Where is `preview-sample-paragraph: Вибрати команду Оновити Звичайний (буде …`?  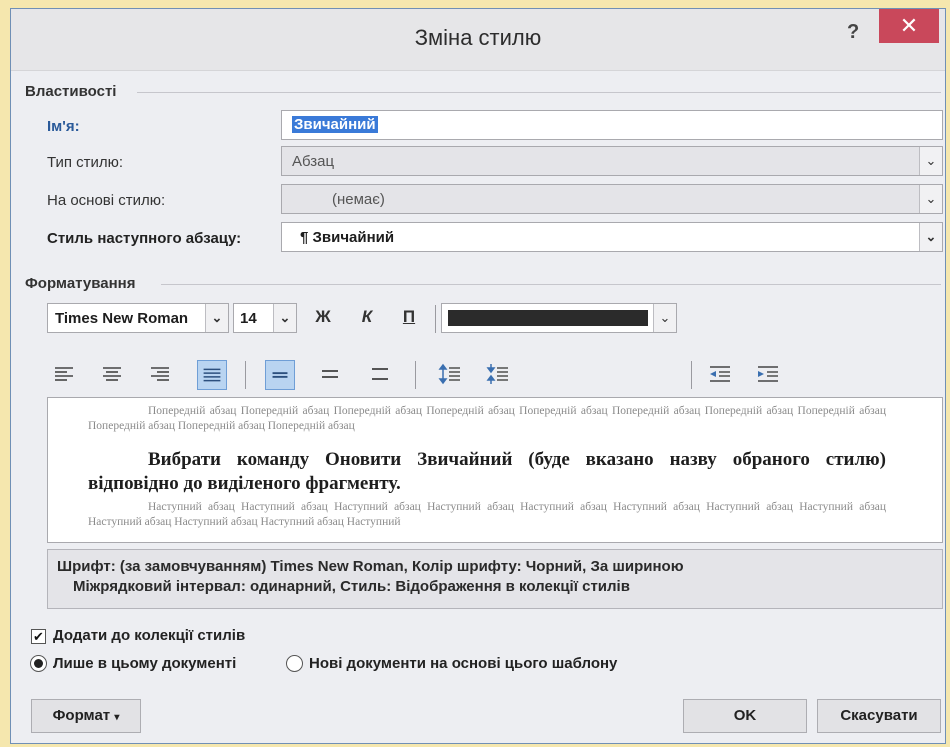
preview-sample-paragraph: Вибрати команду Оновити Звичайний (буде … is located at coordinates (487, 471).